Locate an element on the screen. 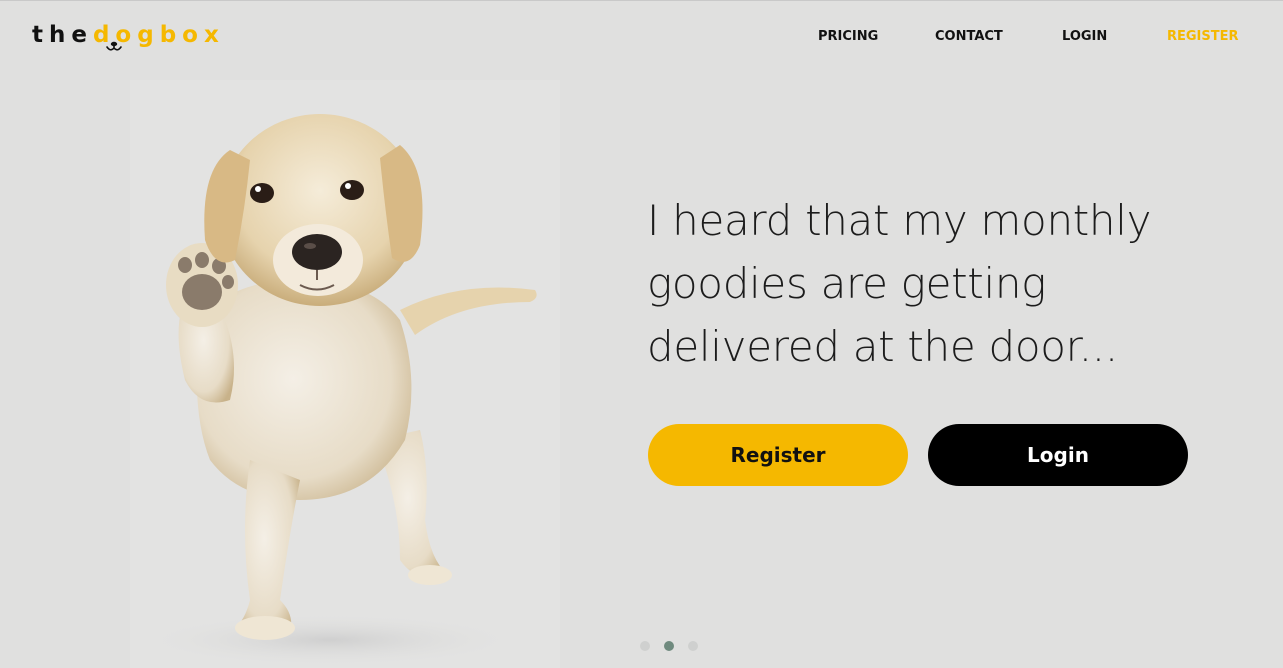 The width and height of the screenshot is (1283, 668). nav-pricing: PRICING is located at coordinates (848, 36).